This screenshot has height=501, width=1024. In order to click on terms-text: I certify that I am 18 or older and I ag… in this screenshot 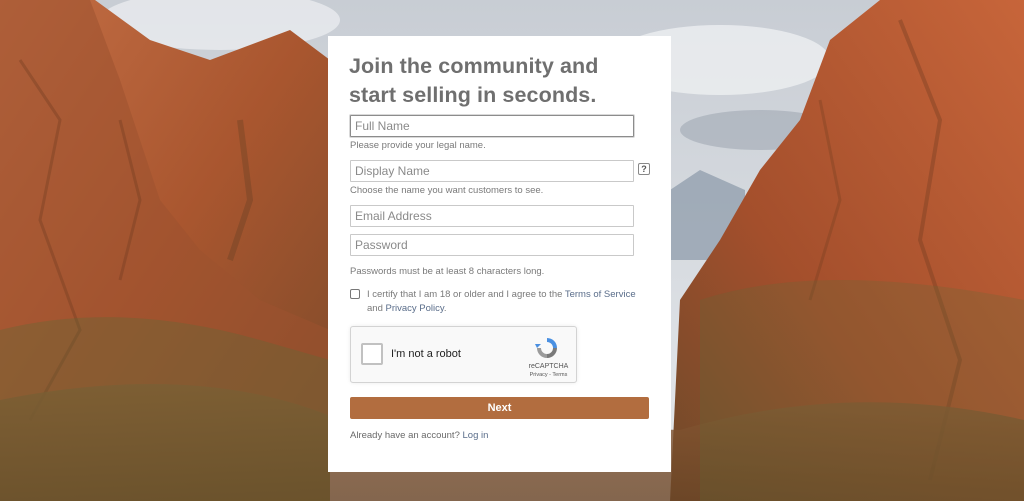, I will do `click(501, 301)`.